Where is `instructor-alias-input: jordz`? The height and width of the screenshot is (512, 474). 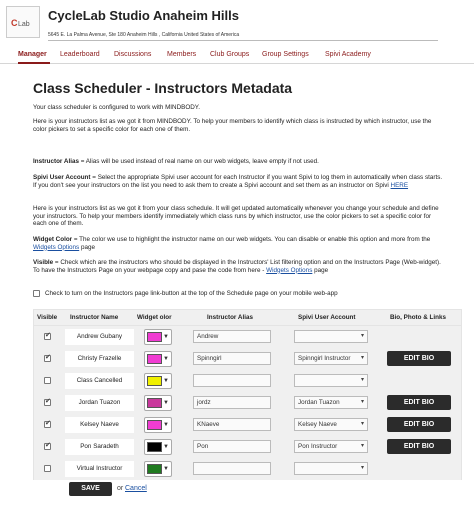 instructor-alias-input: jordz is located at coordinates (232, 402).